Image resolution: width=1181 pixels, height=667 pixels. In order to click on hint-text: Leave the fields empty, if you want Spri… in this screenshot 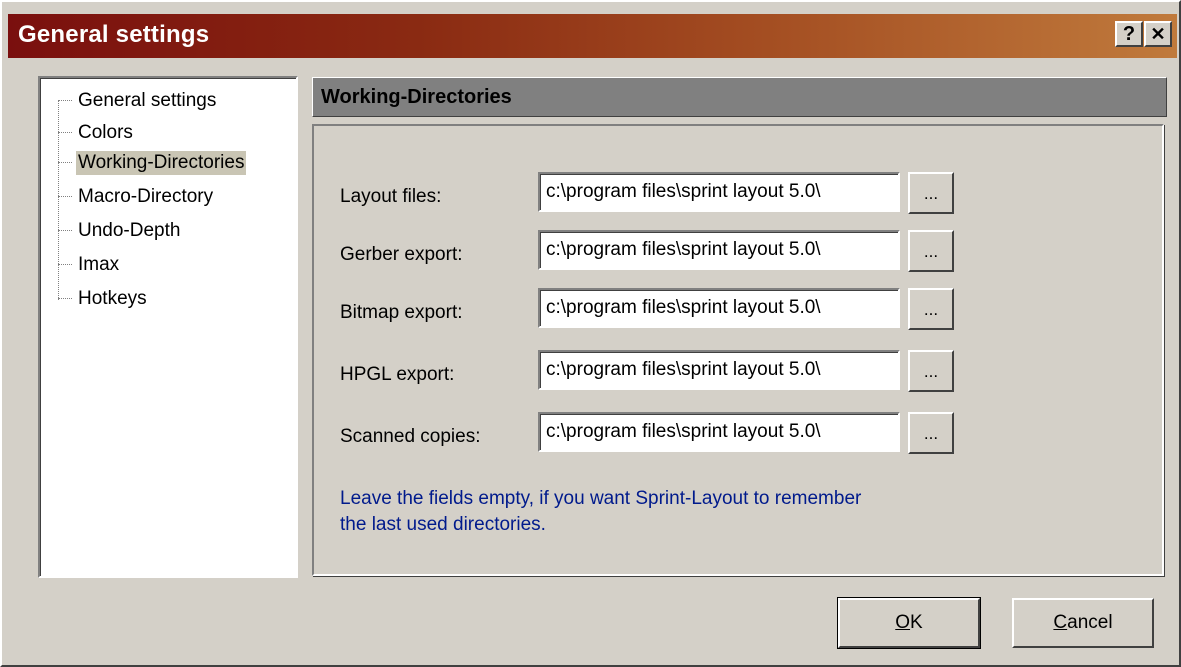, I will do `click(650, 512)`.